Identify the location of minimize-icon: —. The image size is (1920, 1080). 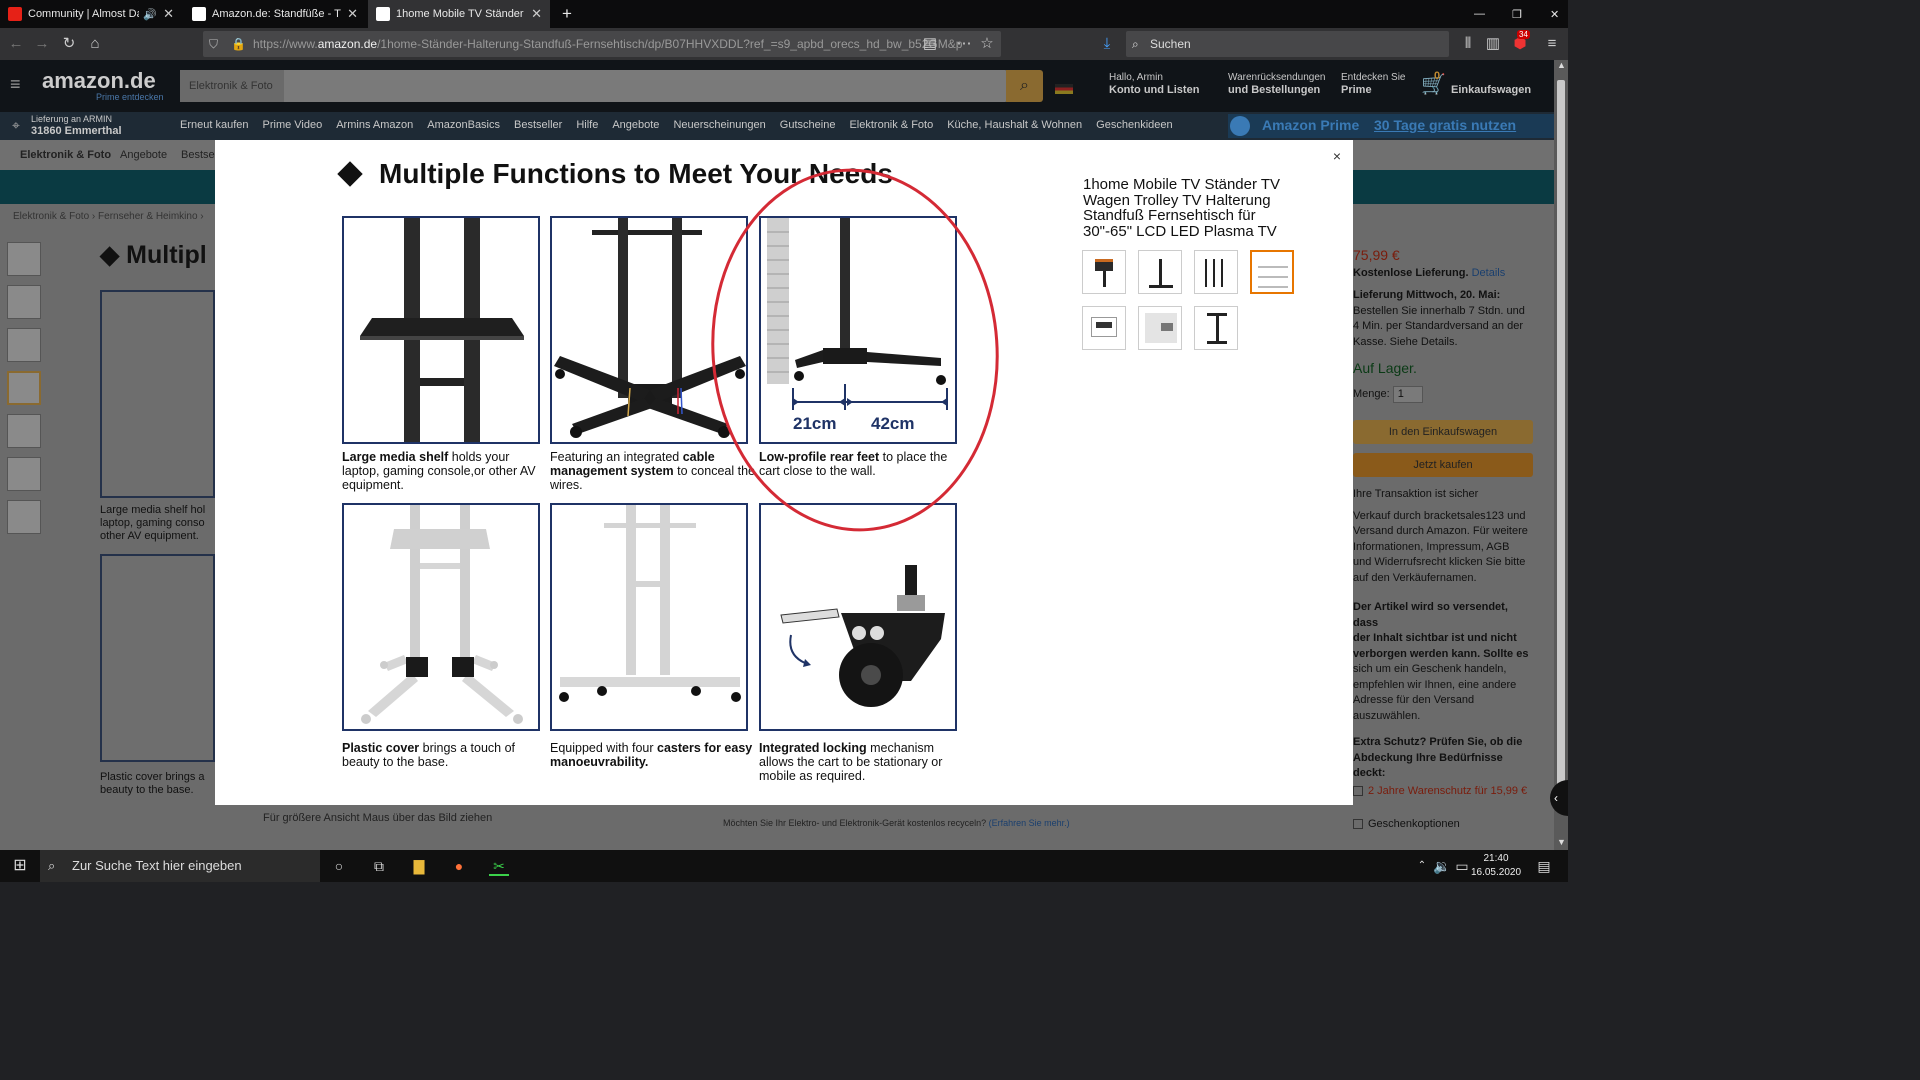
(1476, 14).